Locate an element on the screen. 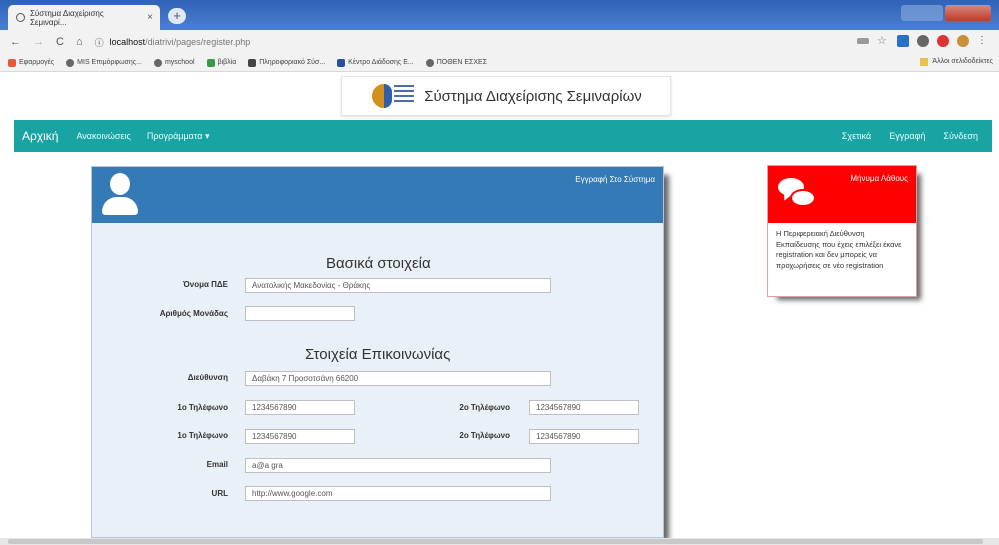 This screenshot has width=999, height=545. site-title: Σύστημα Διαχείρισης Σεμιναρίων is located at coordinates (533, 96).